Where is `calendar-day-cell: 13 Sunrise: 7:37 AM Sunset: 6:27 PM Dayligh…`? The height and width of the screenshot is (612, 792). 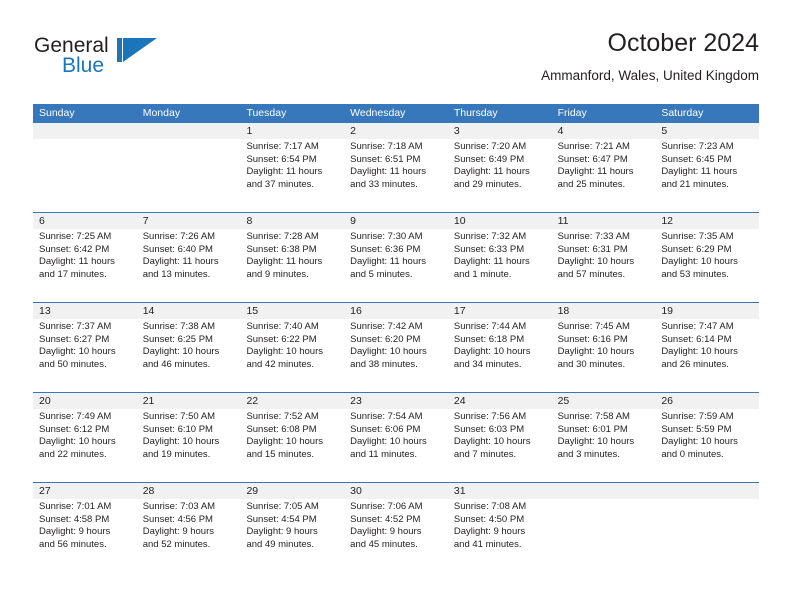 calendar-day-cell: 13 Sunrise: 7:37 AM Sunset: 6:27 PM Dayligh… is located at coordinates (85, 347).